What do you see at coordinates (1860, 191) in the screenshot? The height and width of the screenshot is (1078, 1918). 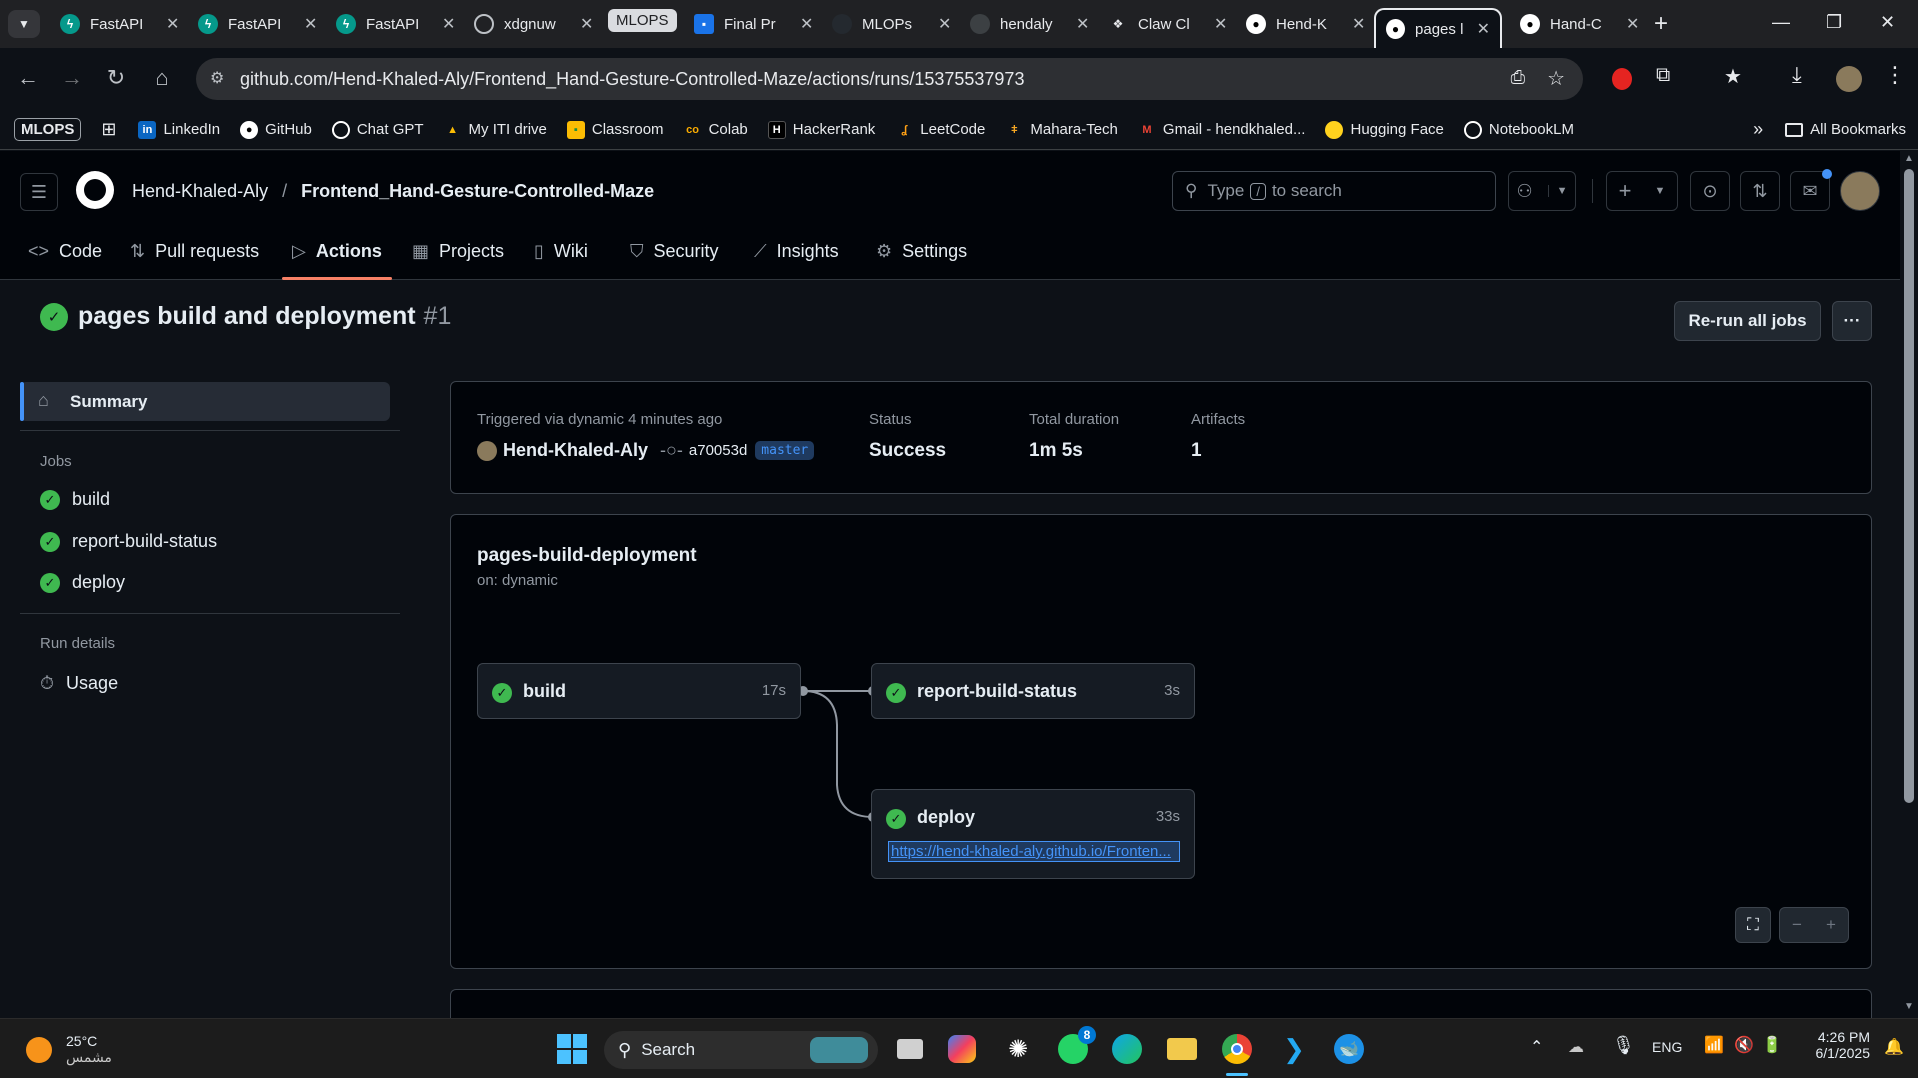 I see `user-avatar` at bounding box center [1860, 191].